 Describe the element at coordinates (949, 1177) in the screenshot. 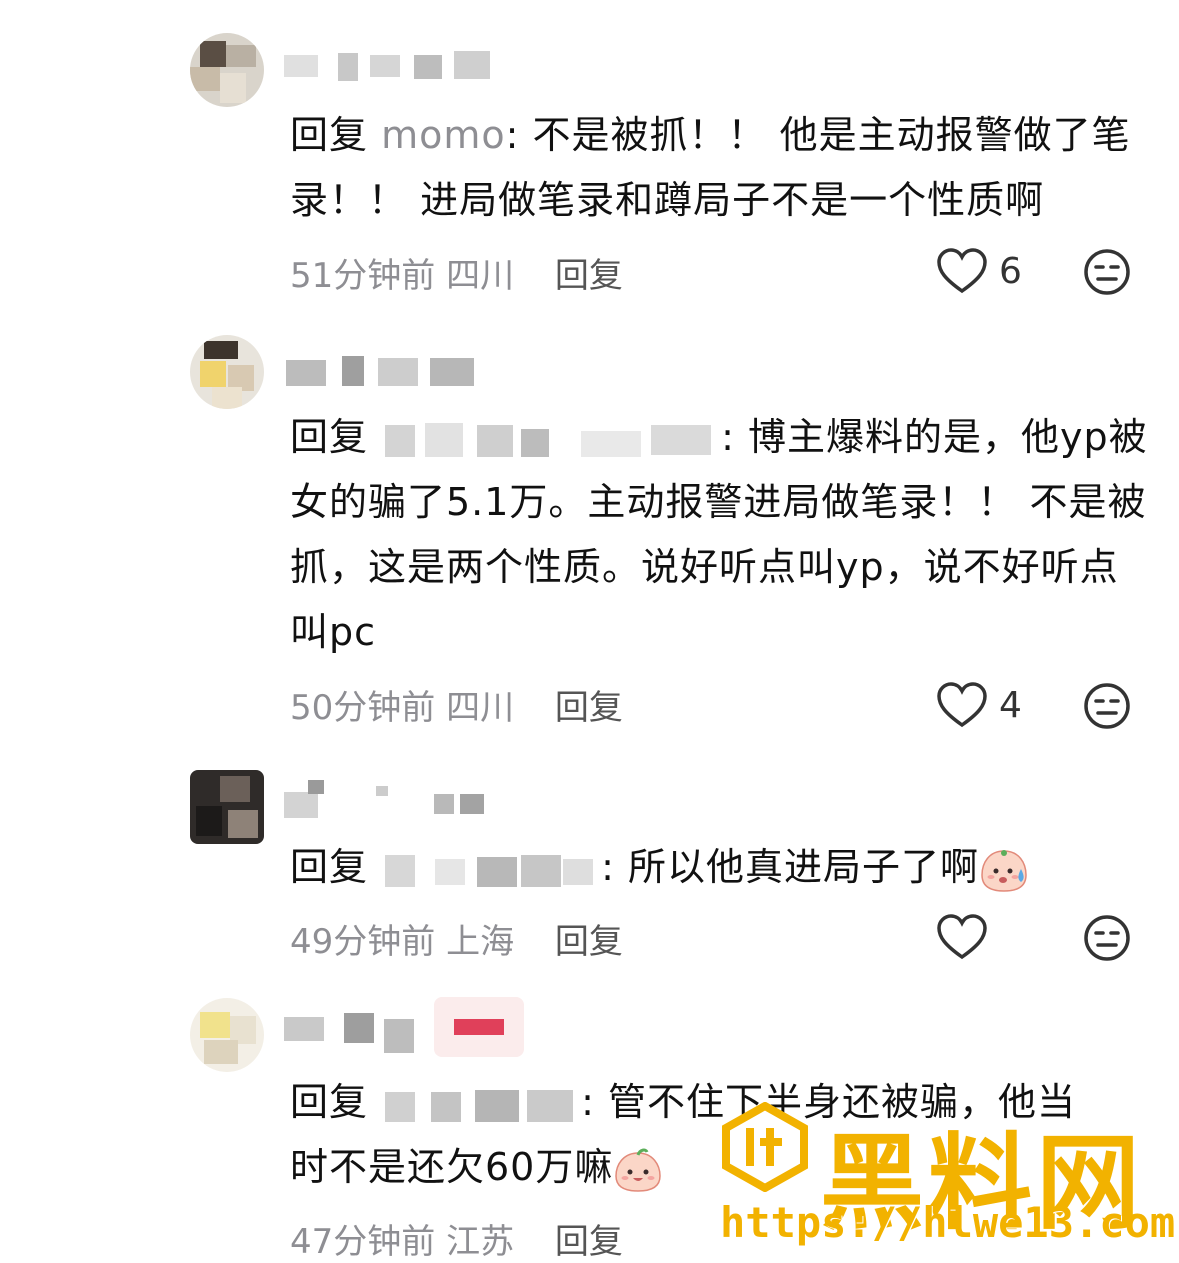

I see `watermark: 黑料网 https://hlwe13.com` at that location.